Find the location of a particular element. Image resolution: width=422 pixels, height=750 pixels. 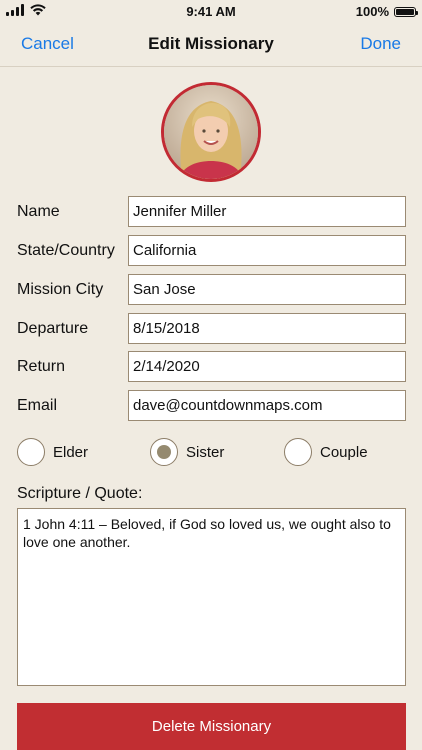

state-country-label: State/Country is located at coordinates (66, 250).